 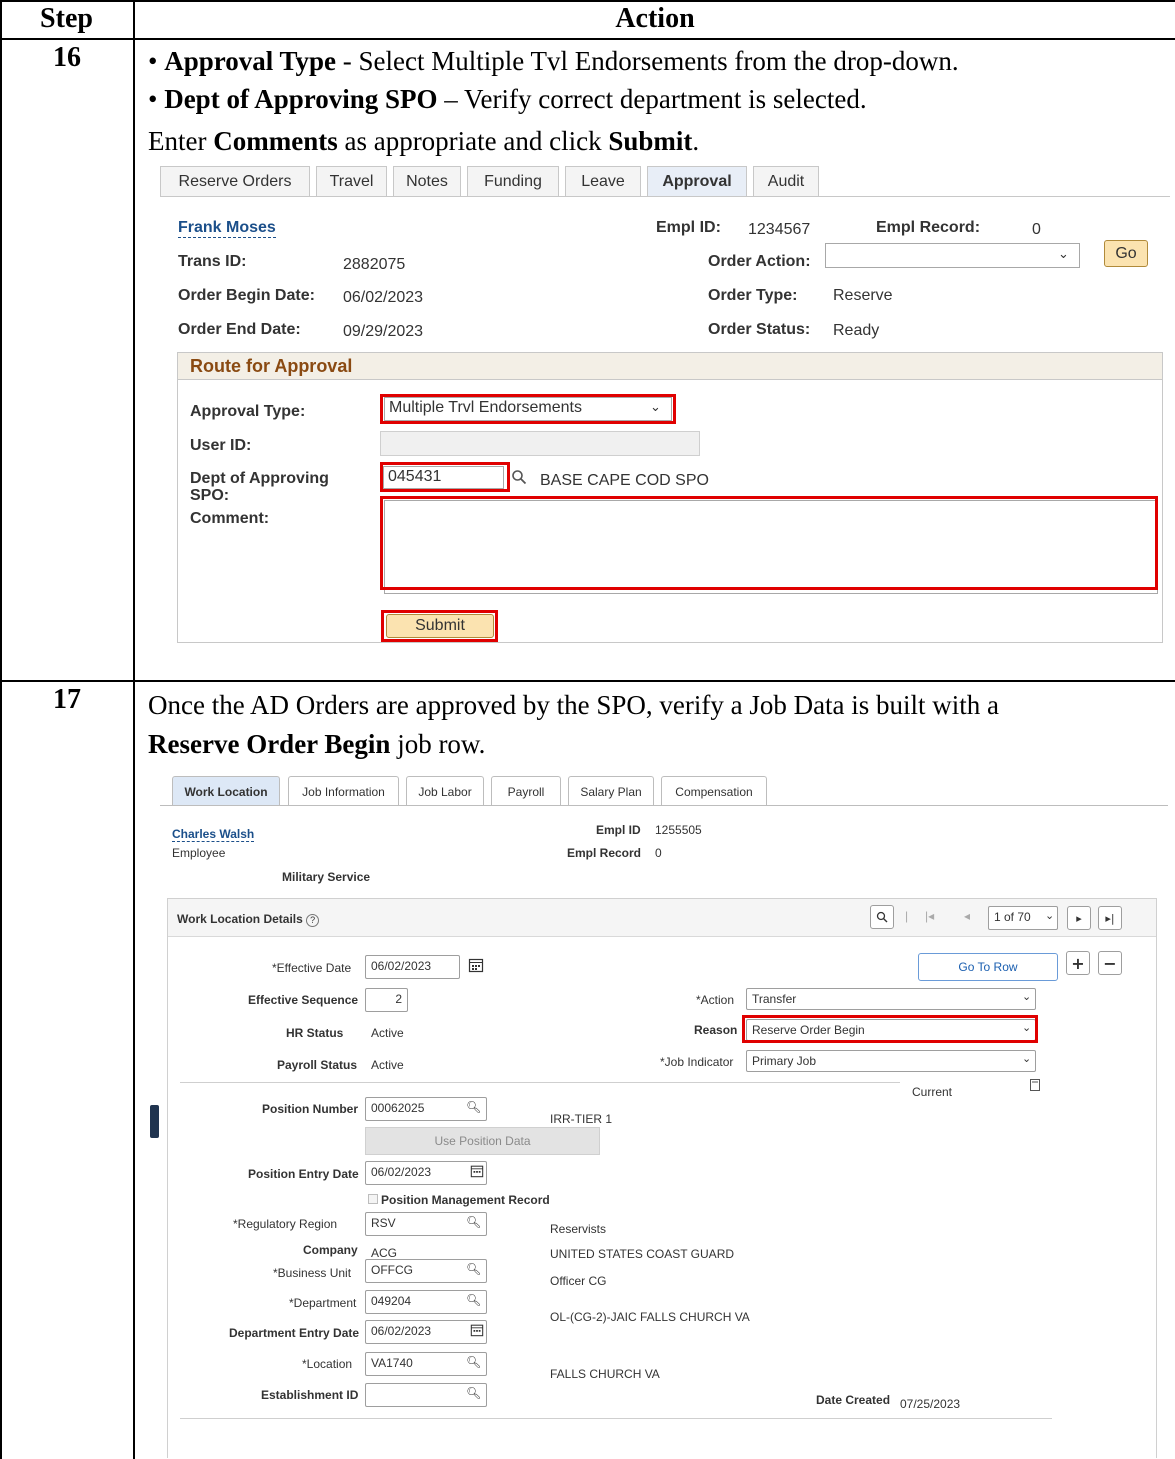 What do you see at coordinates (753, 295) in the screenshot?
I see `order-type-label: Order Type:` at bounding box center [753, 295].